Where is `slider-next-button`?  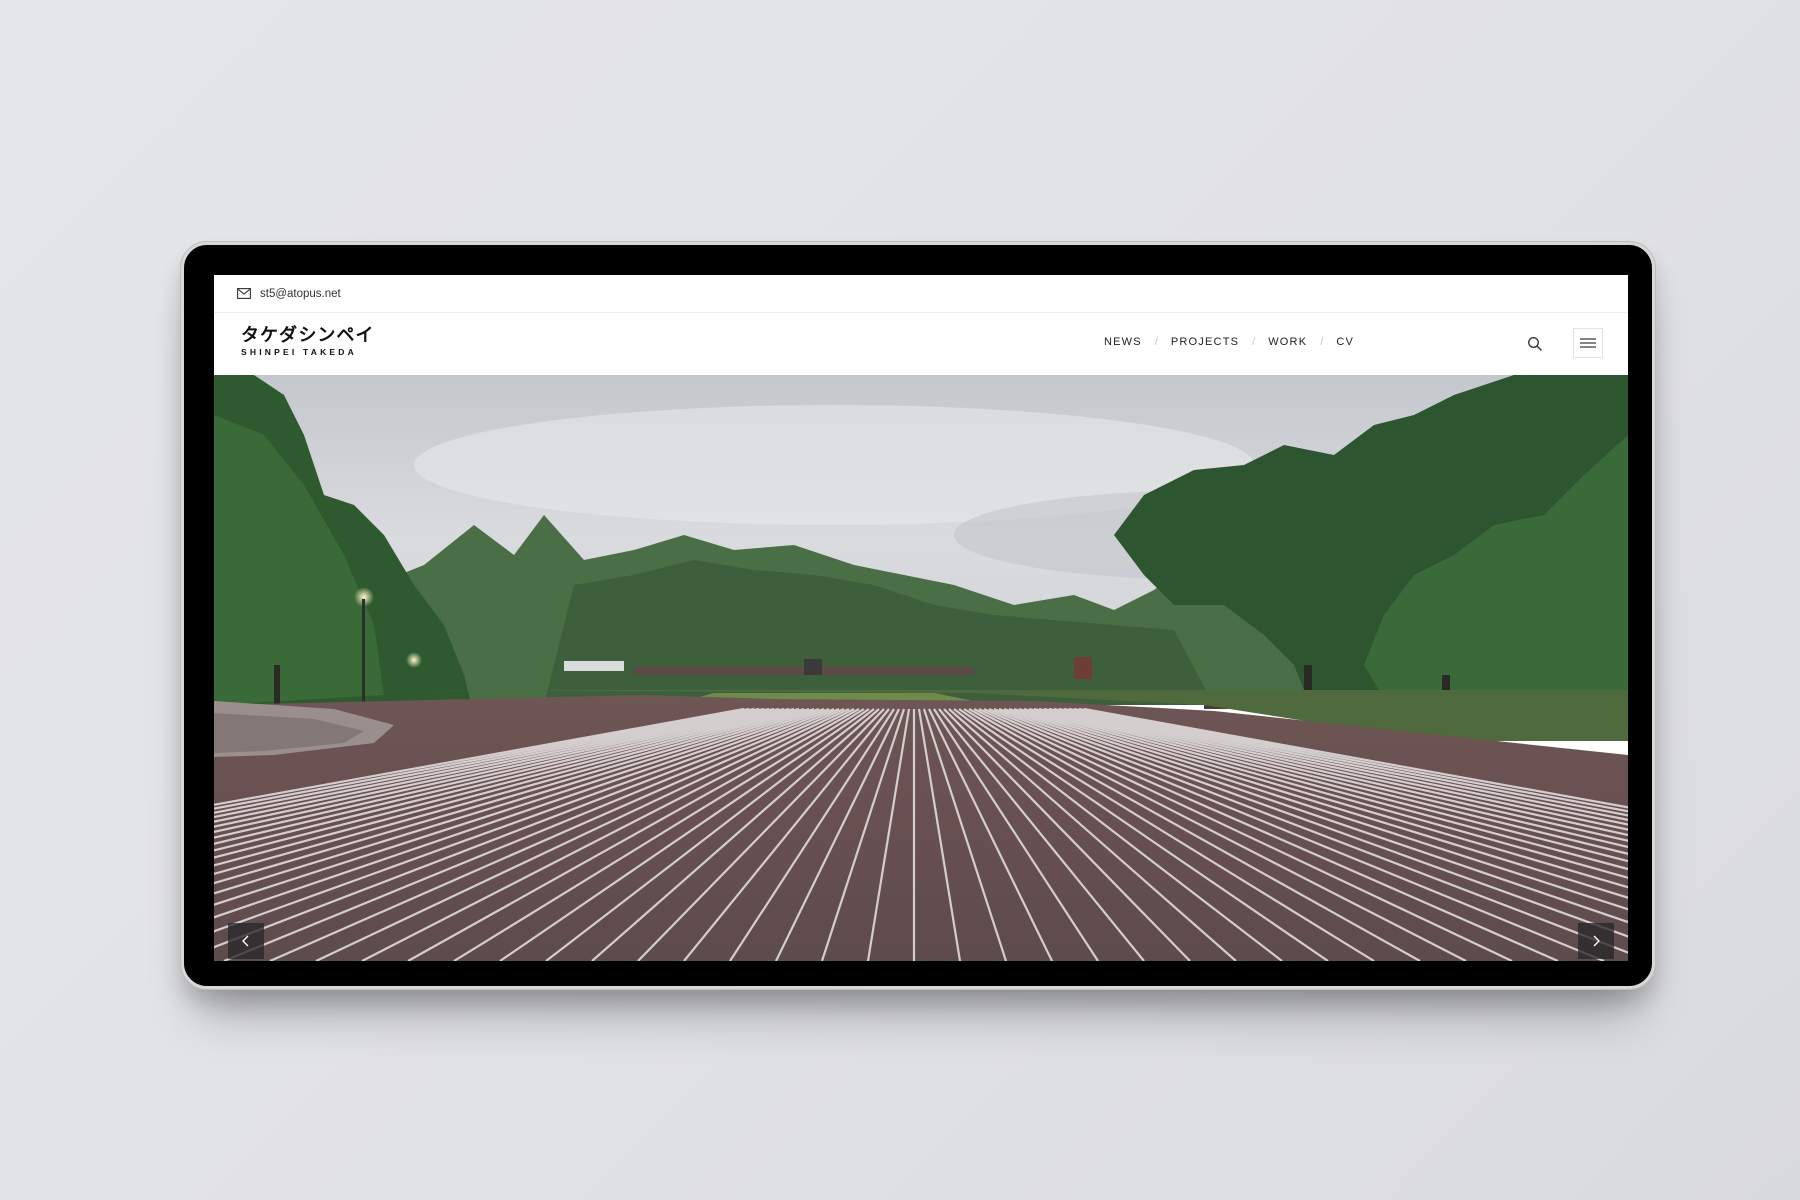
slider-next-button is located at coordinates (1596, 941).